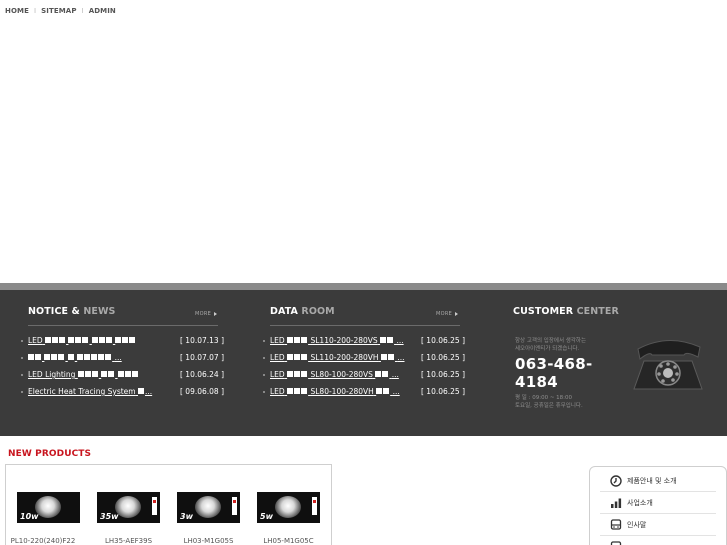 Image resolution: width=727 pixels, height=545 pixels. Describe the element at coordinates (43, 541) in the screenshot. I see `product-name: PL10-220(240)F22` at that location.